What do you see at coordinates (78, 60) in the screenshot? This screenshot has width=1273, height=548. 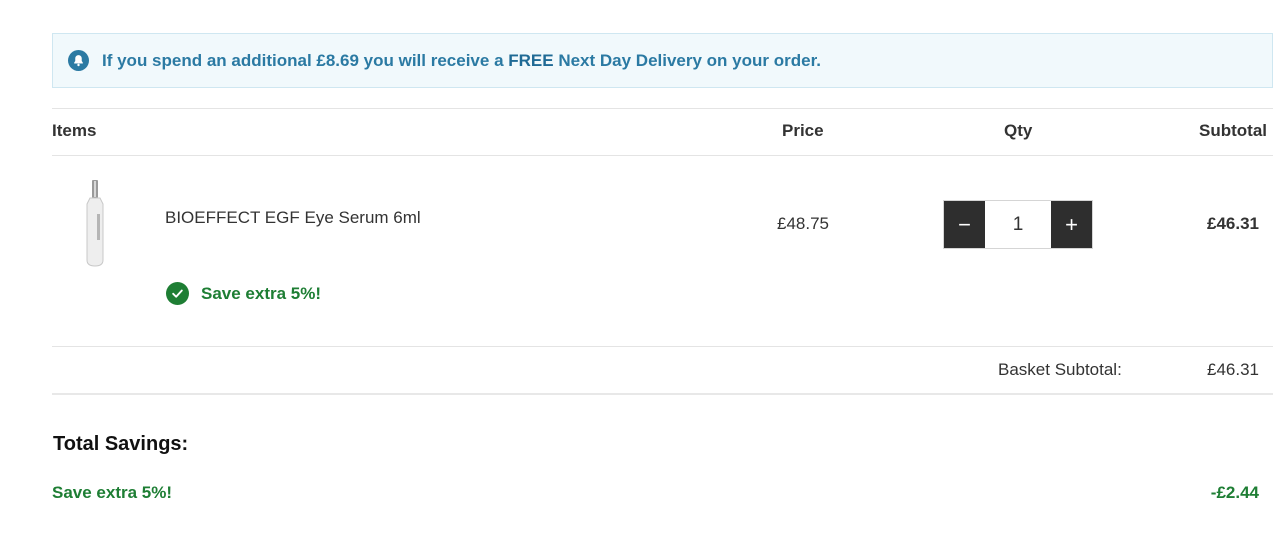 I see `bell-icon` at bounding box center [78, 60].